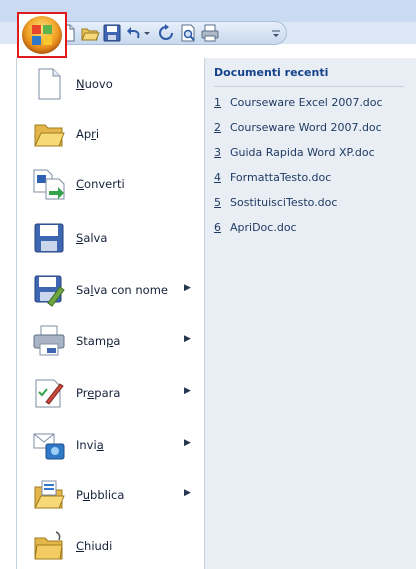 The height and width of the screenshot is (569, 416). What do you see at coordinates (94, 546) in the screenshot?
I see `menu-item-label: Chiudi` at bounding box center [94, 546].